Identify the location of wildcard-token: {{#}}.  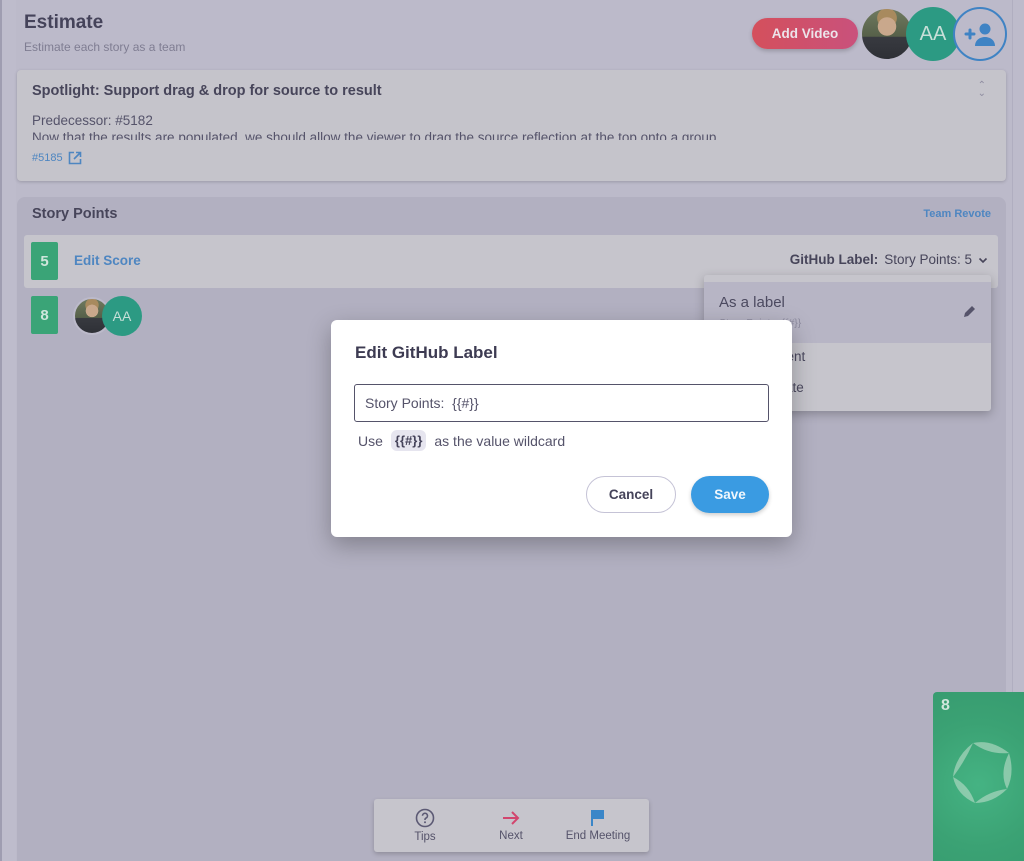
(408, 440).